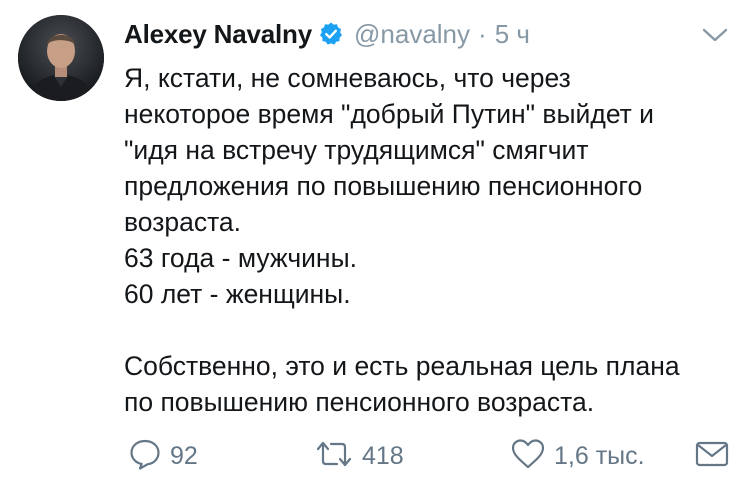 The width and height of the screenshot is (748, 500). I want to click on retweet-icon, so click(334, 456).